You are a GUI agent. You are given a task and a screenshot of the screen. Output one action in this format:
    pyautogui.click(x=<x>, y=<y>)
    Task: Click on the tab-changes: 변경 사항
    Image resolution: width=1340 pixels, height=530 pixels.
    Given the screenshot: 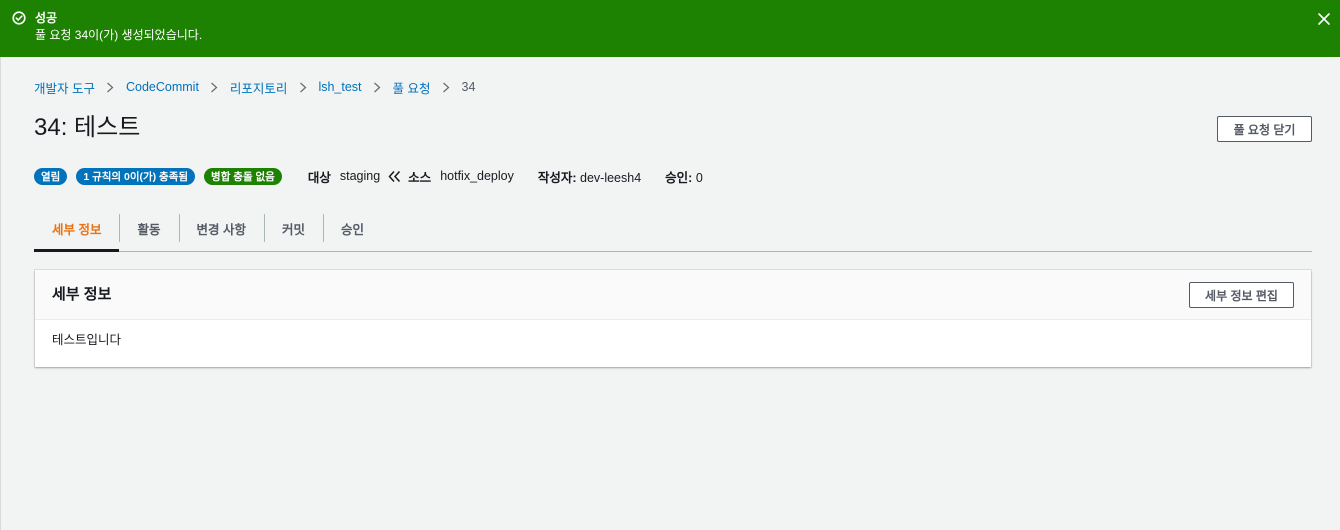 What is the action you would take?
    pyautogui.click(x=221, y=228)
    